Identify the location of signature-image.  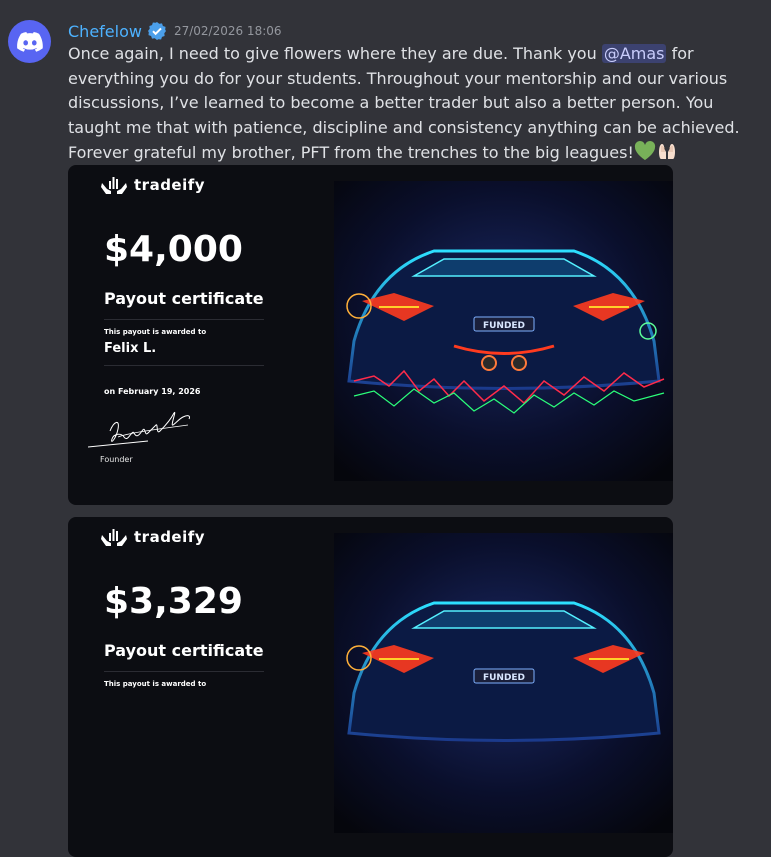
(139, 429).